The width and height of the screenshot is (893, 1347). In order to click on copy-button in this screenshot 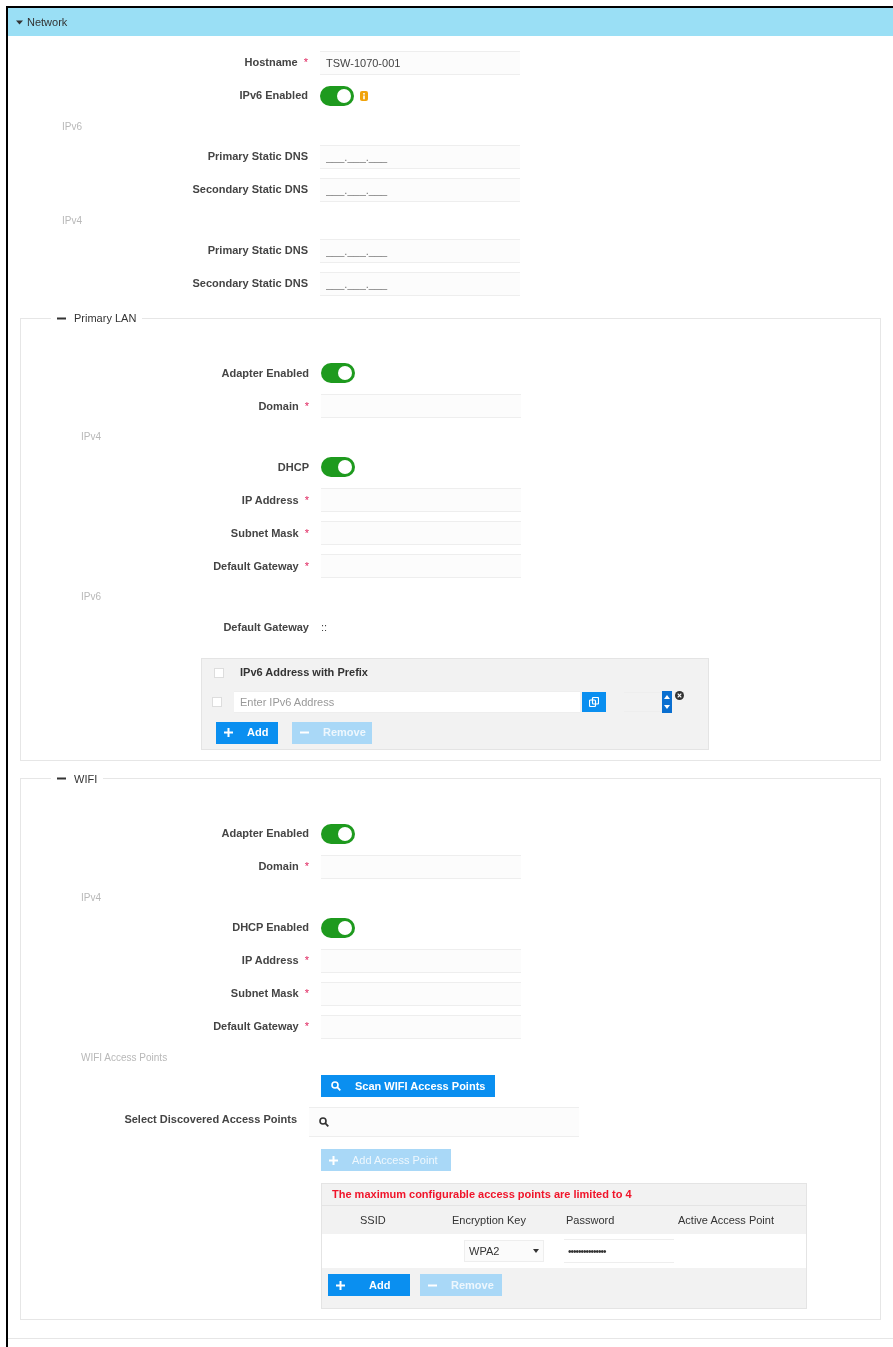, I will do `click(594, 701)`.